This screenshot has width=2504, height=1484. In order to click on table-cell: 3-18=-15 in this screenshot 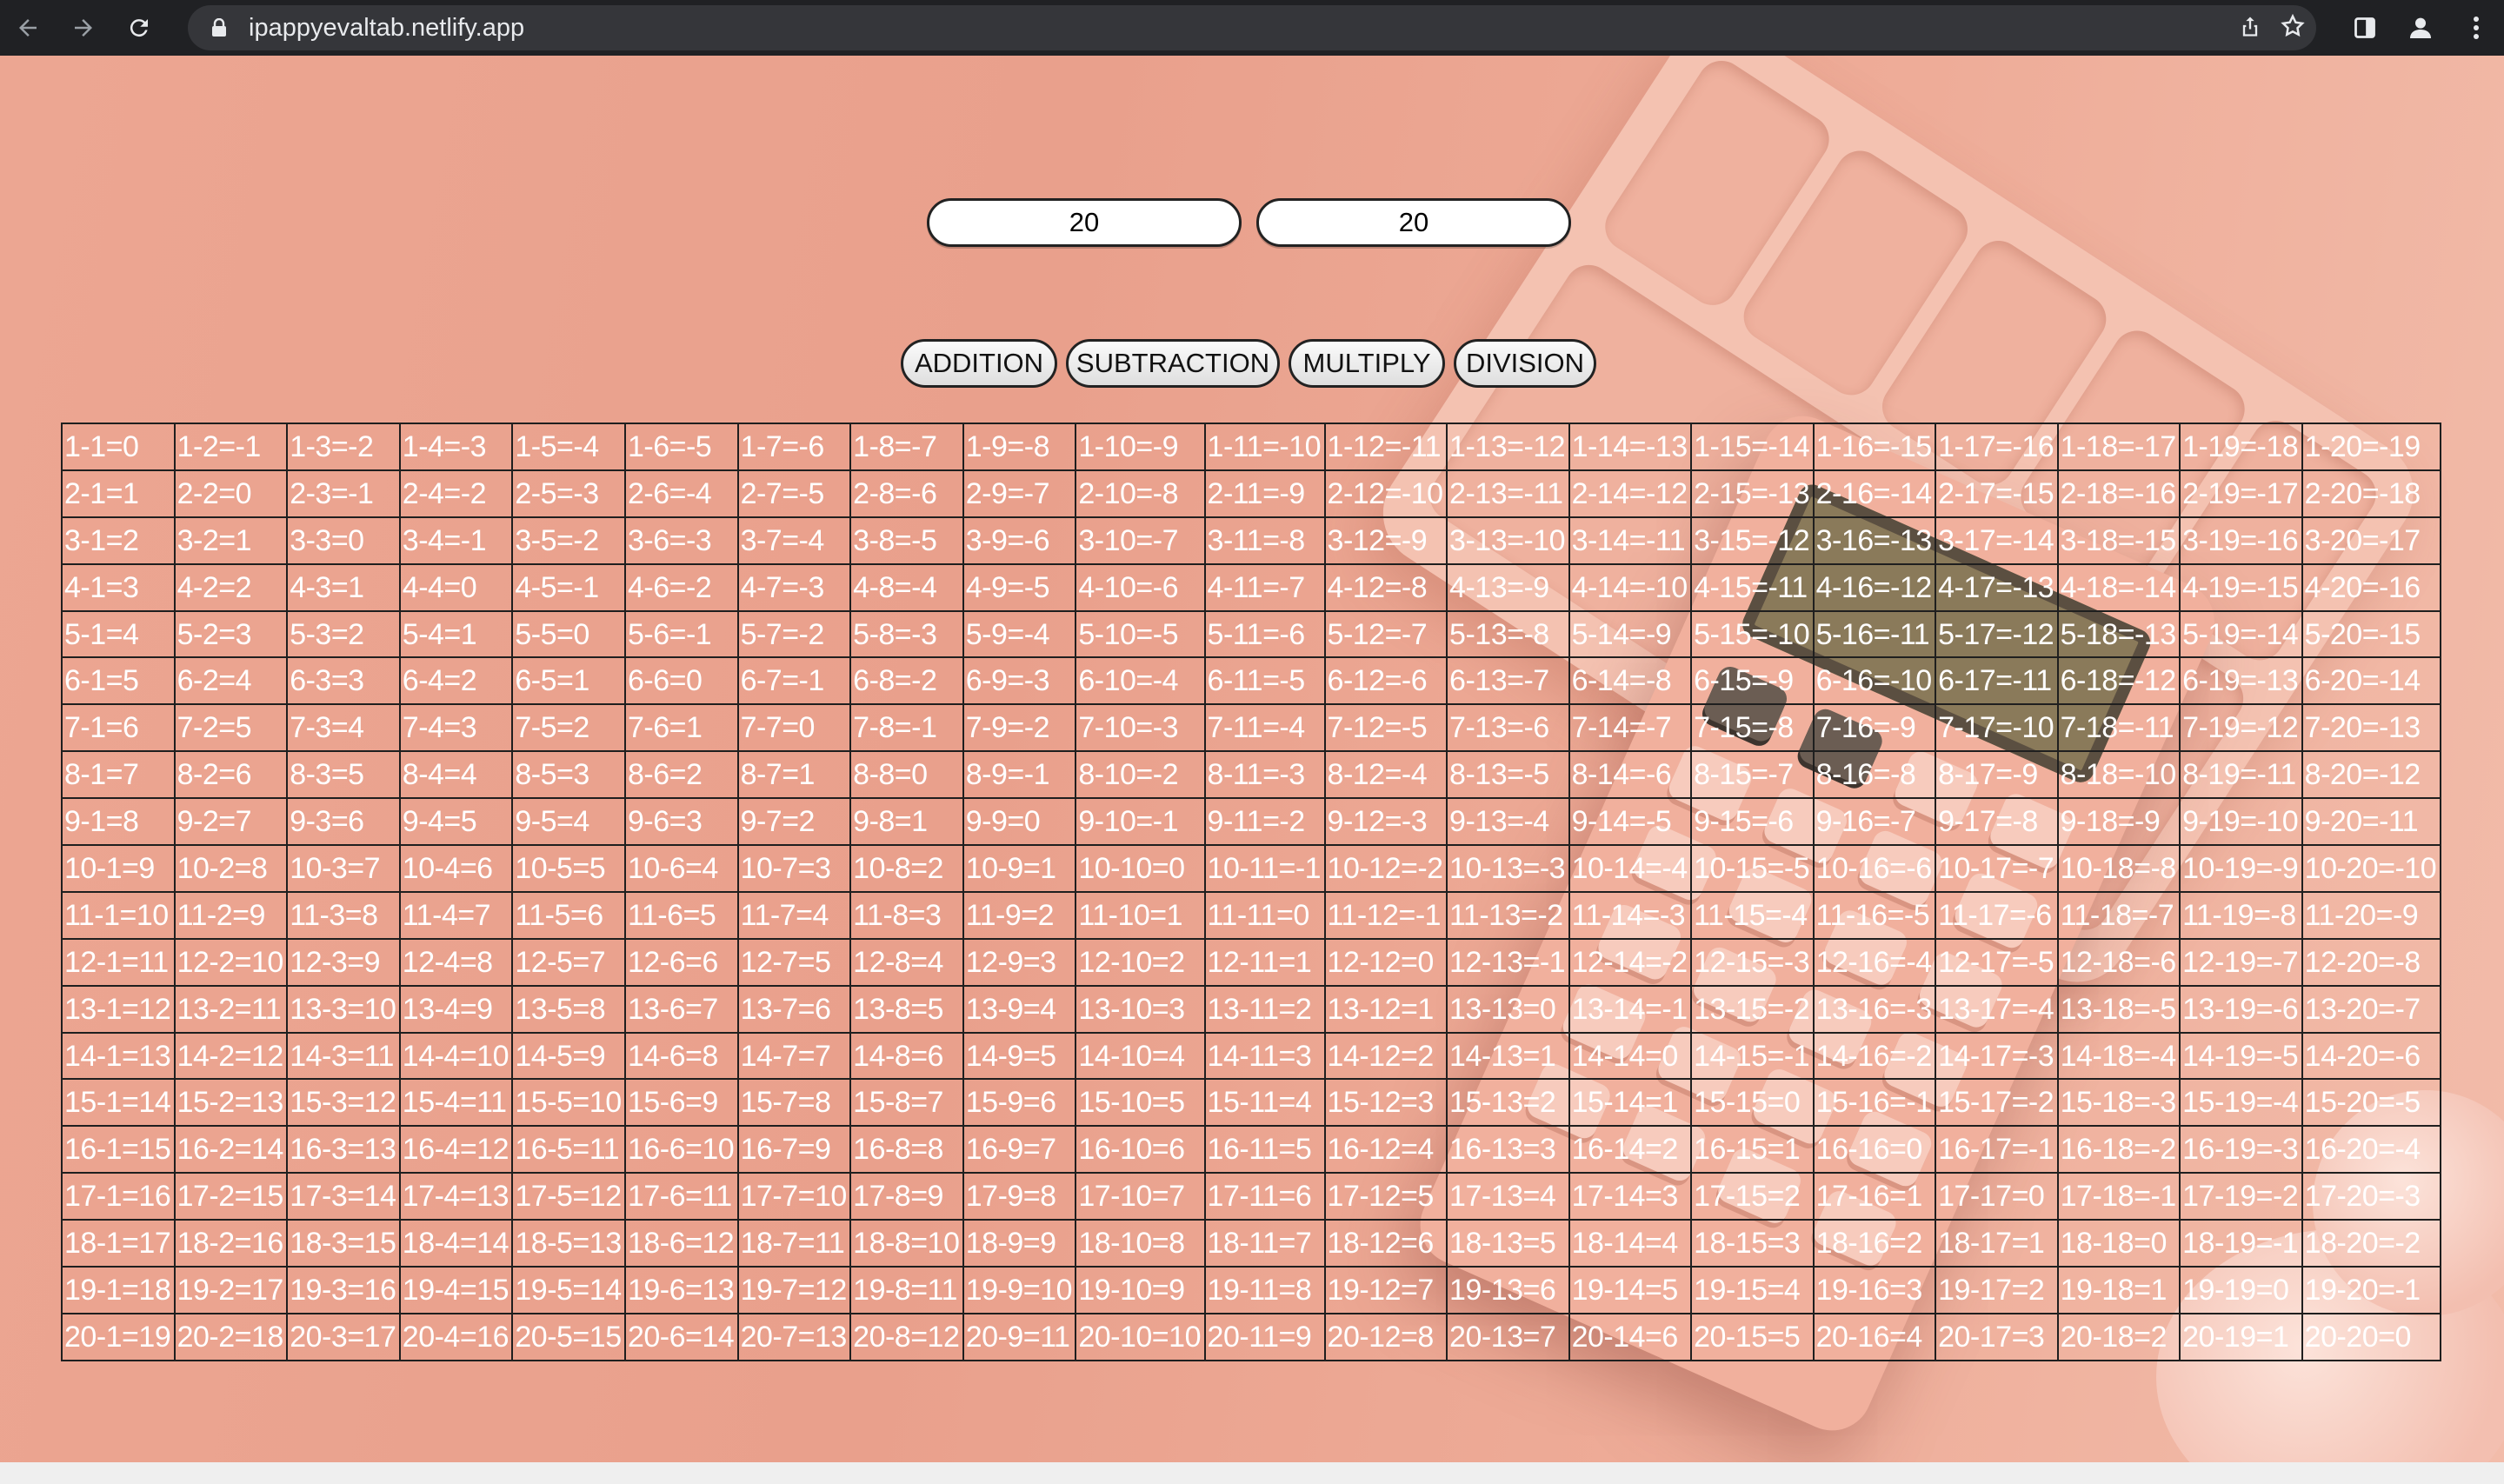, I will do `click(2119, 540)`.